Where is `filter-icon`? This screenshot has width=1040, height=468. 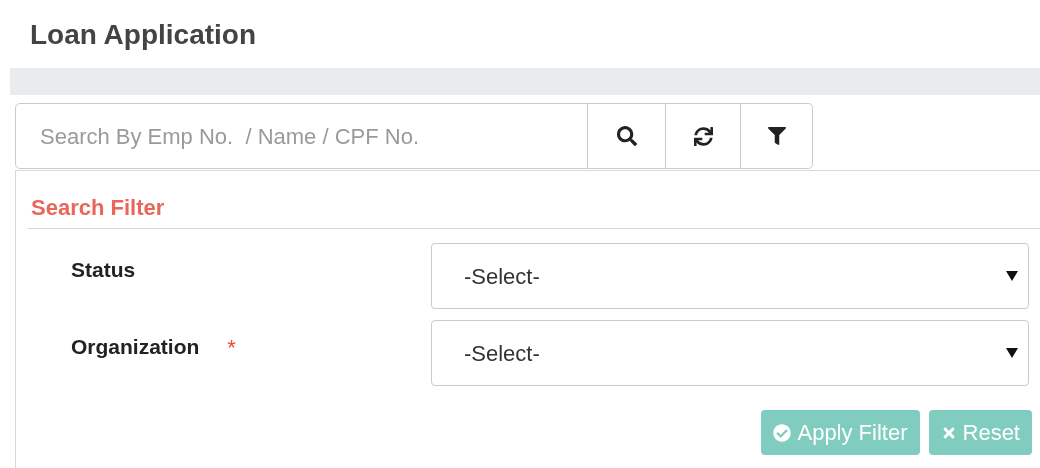 filter-icon is located at coordinates (776, 136).